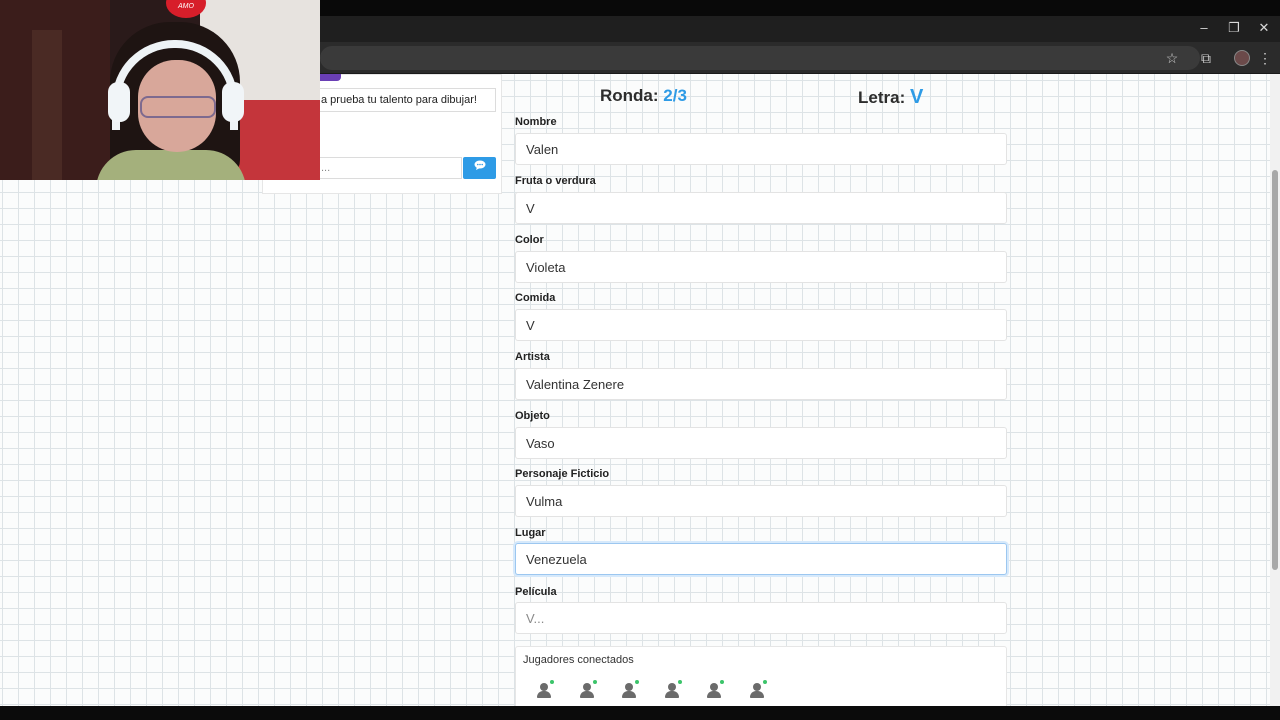 The image size is (1280, 720). What do you see at coordinates (629, 95) in the screenshot?
I see `round-label: Ronda:` at bounding box center [629, 95].